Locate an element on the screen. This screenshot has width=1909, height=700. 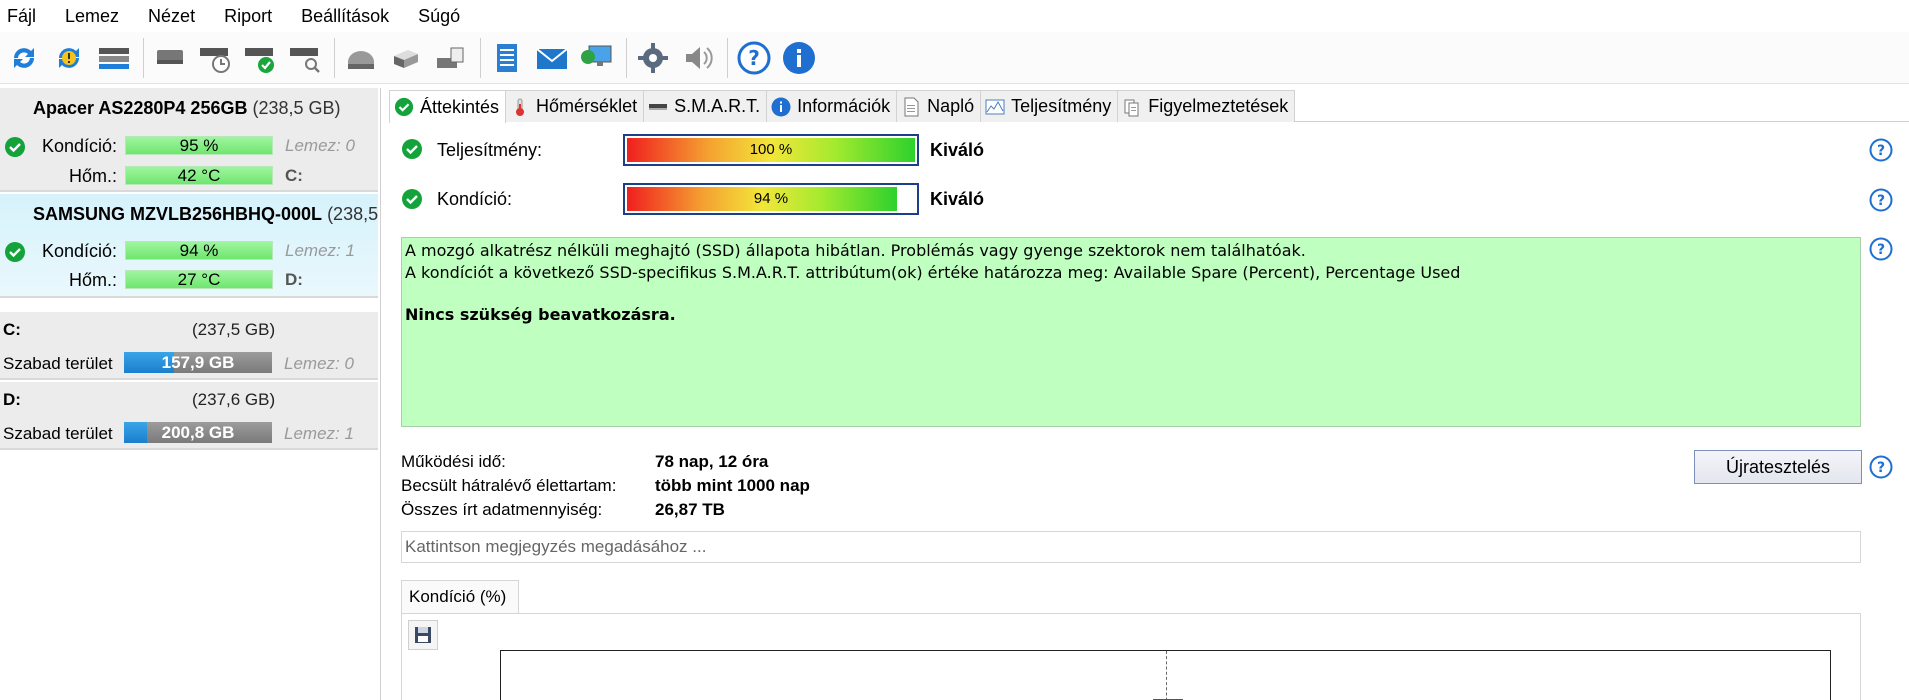
free-space-value: 200,8 GB is located at coordinates (198, 432).